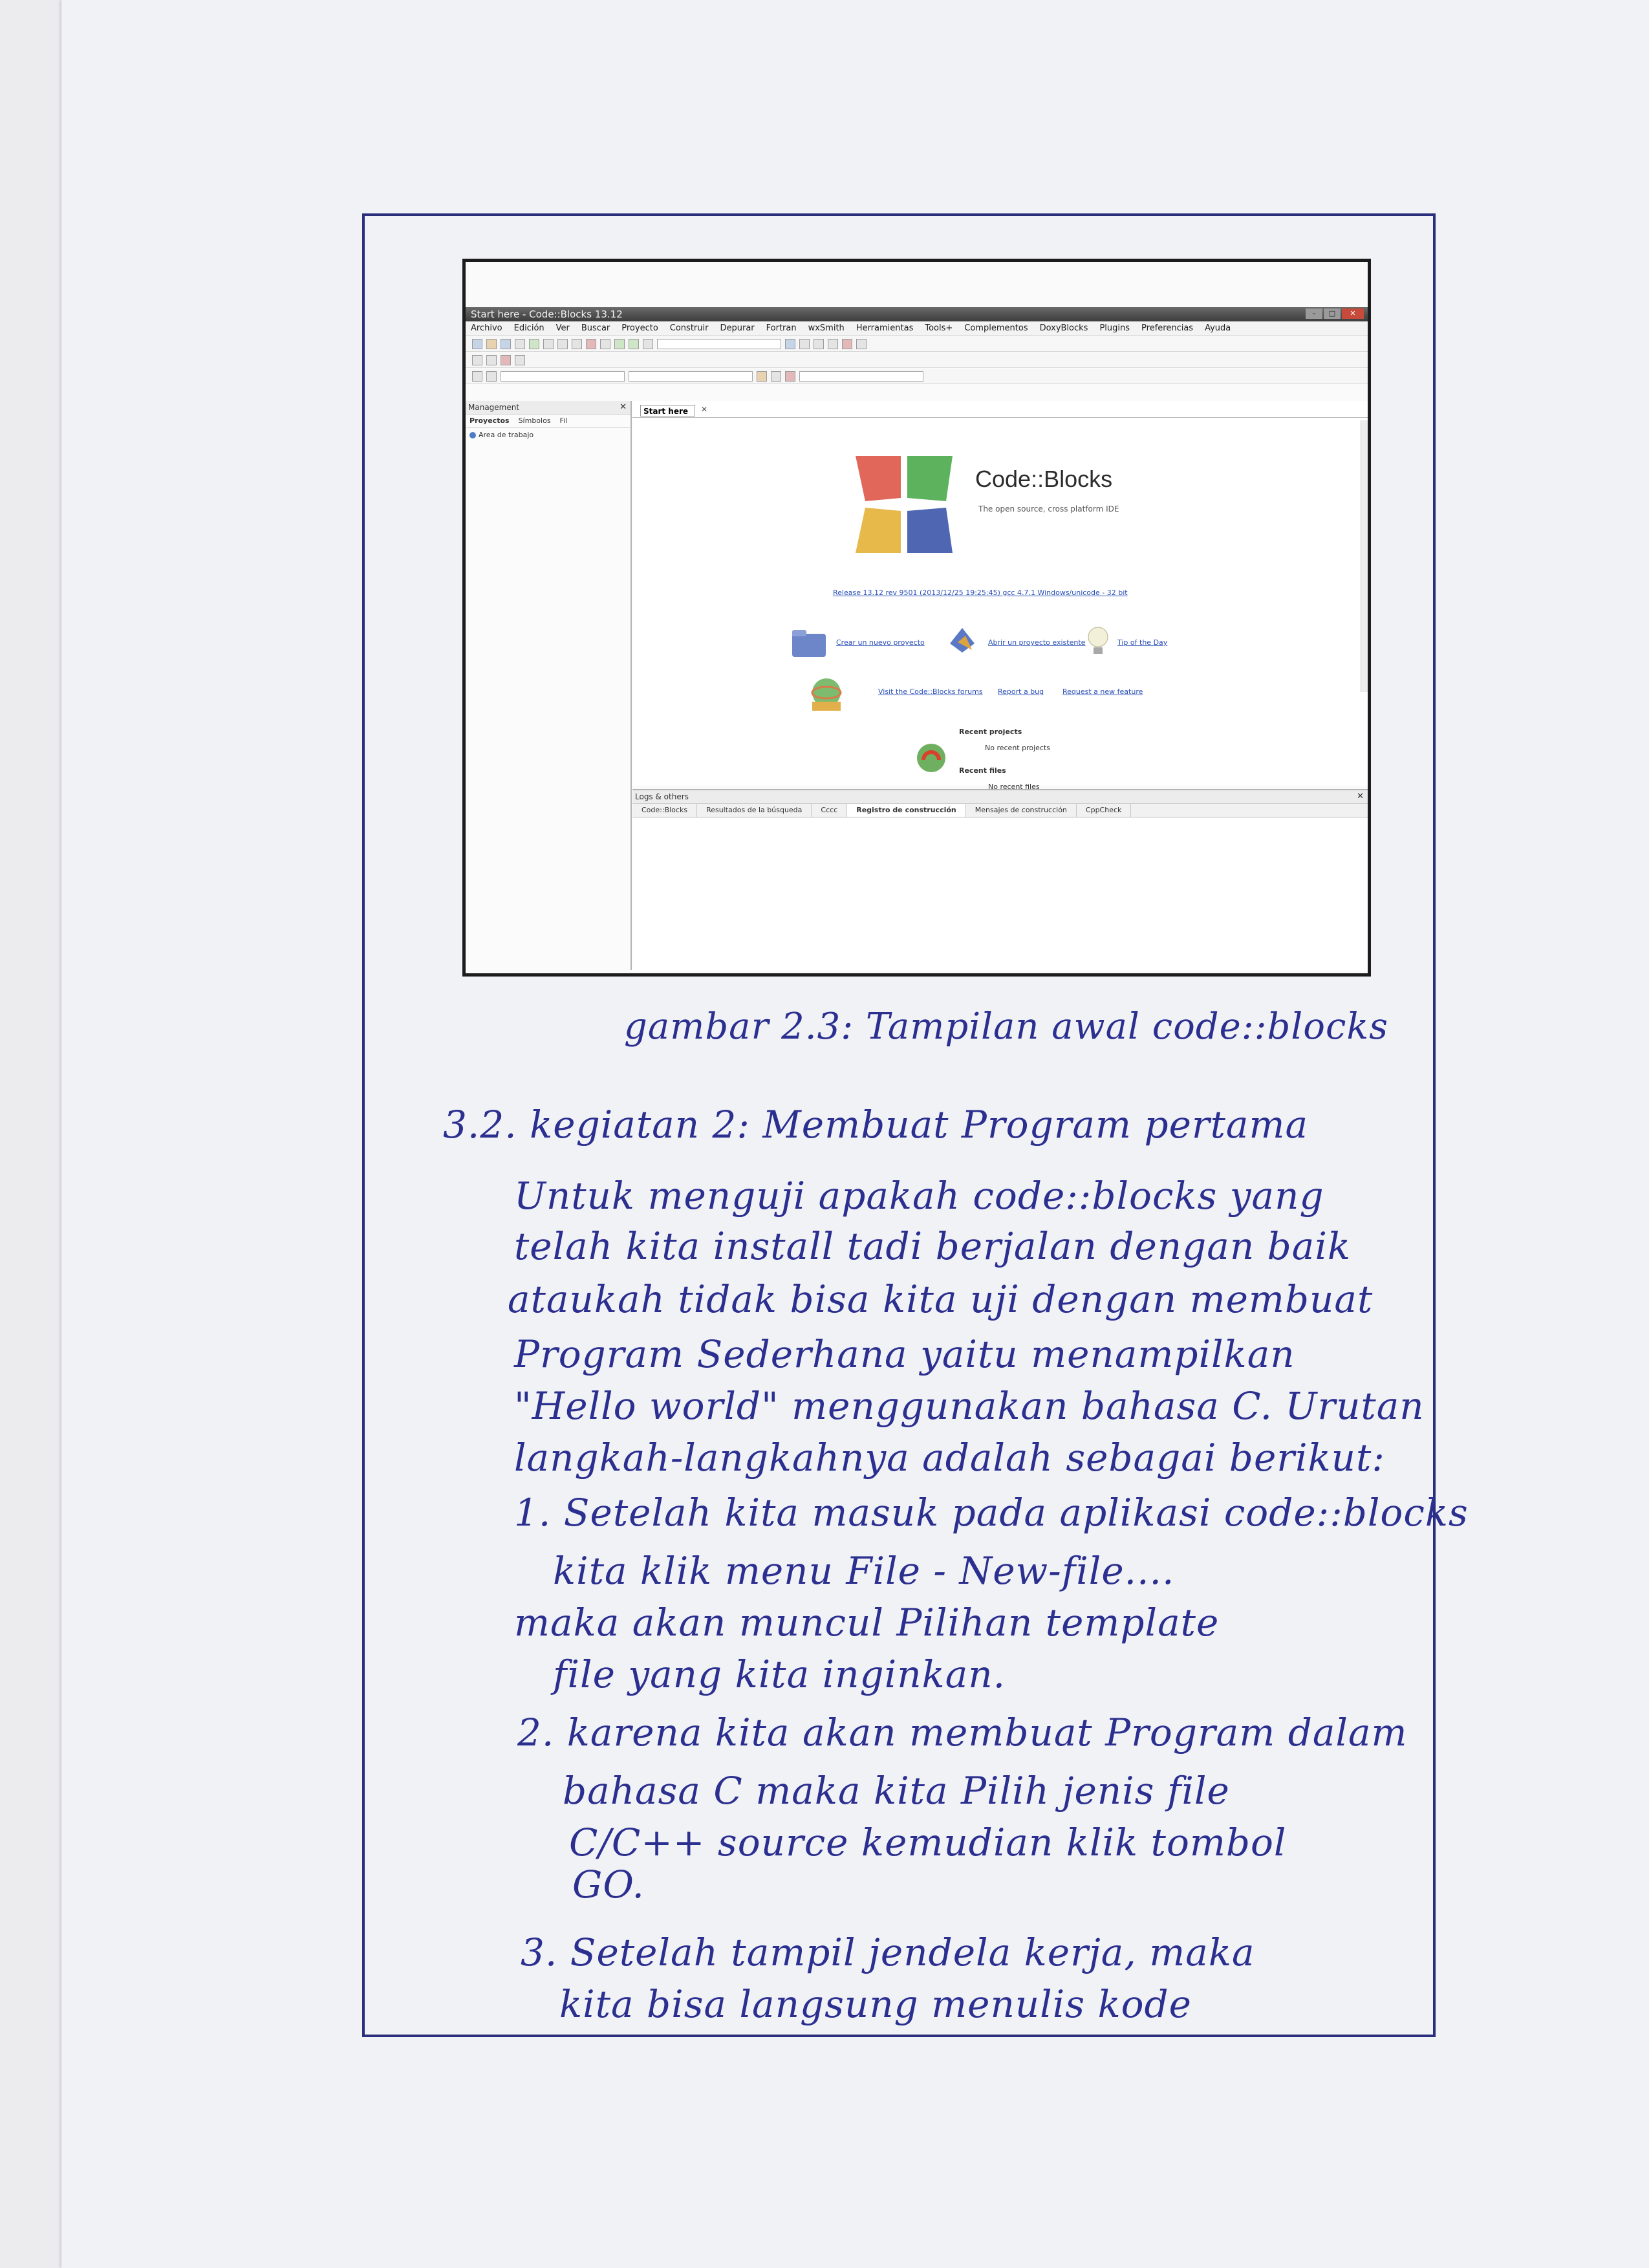 The width and height of the screenshot is (1649, 2268). Describe the element at coordinates (534, 343) in the screenshot. I see `undo-icon` at that location.